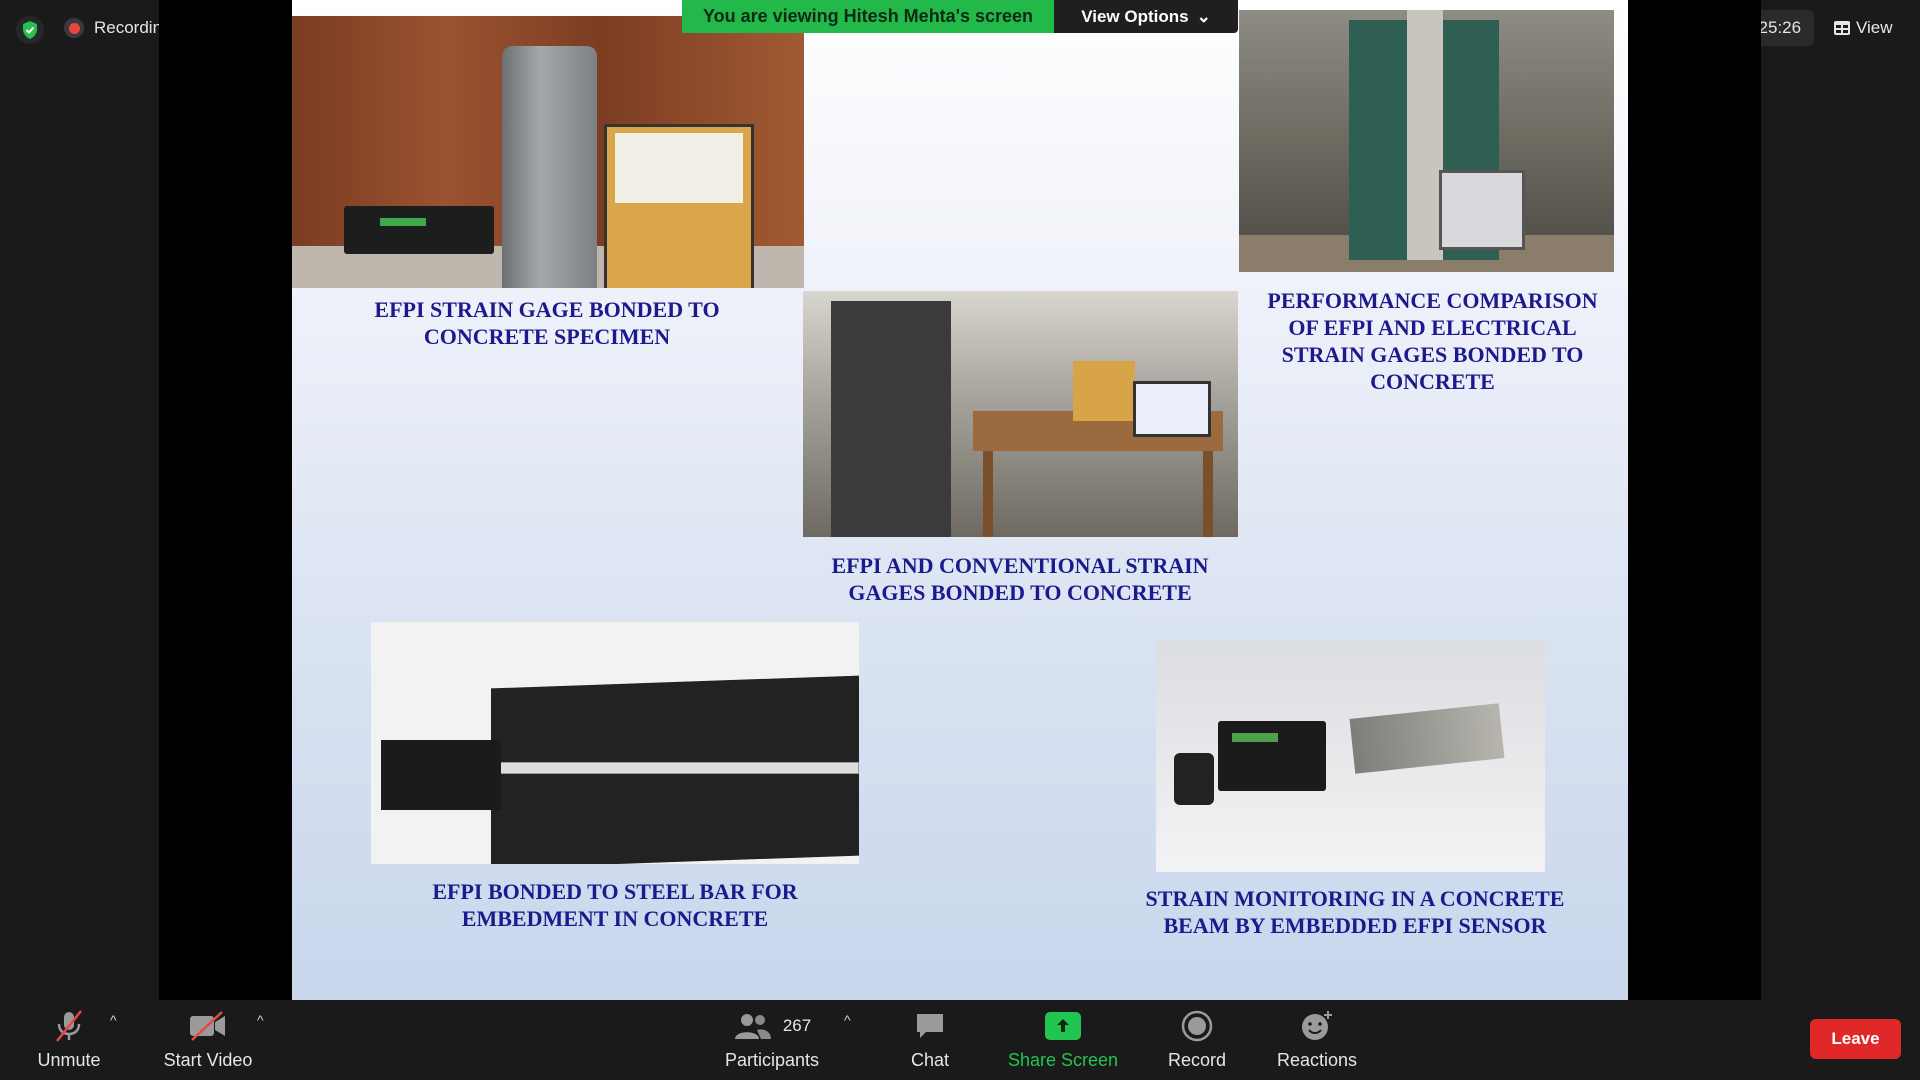  I want to click on unmute-button: Unmute, so click(69, 1040).